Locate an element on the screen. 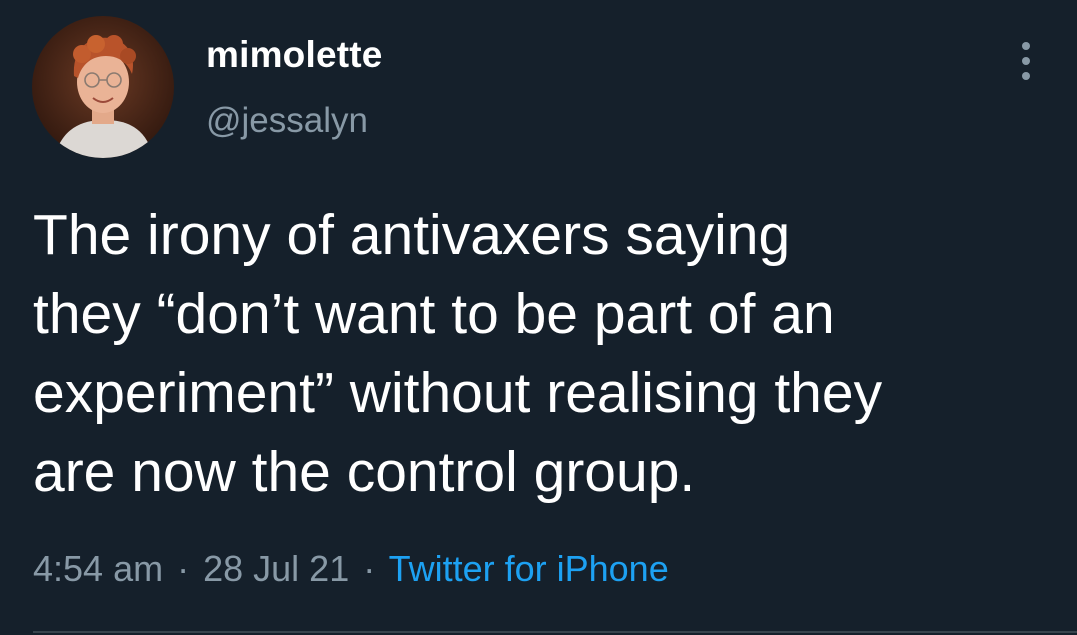 The height and width of the screenshot is (635, 1077). profile-photo-icon is located at coordinates (103, 87).